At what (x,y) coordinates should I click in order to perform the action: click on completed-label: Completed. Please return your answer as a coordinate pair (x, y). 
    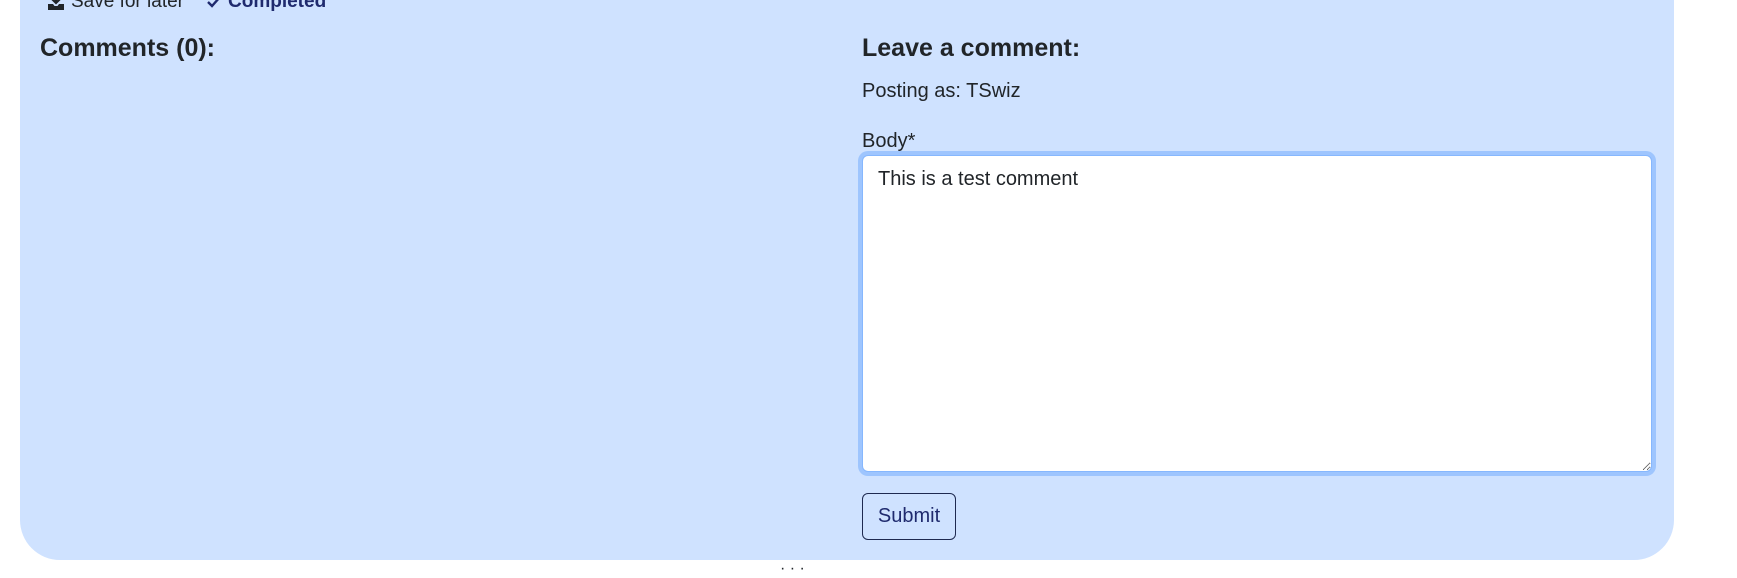
    Looking at the image, I should click on (277, 6).